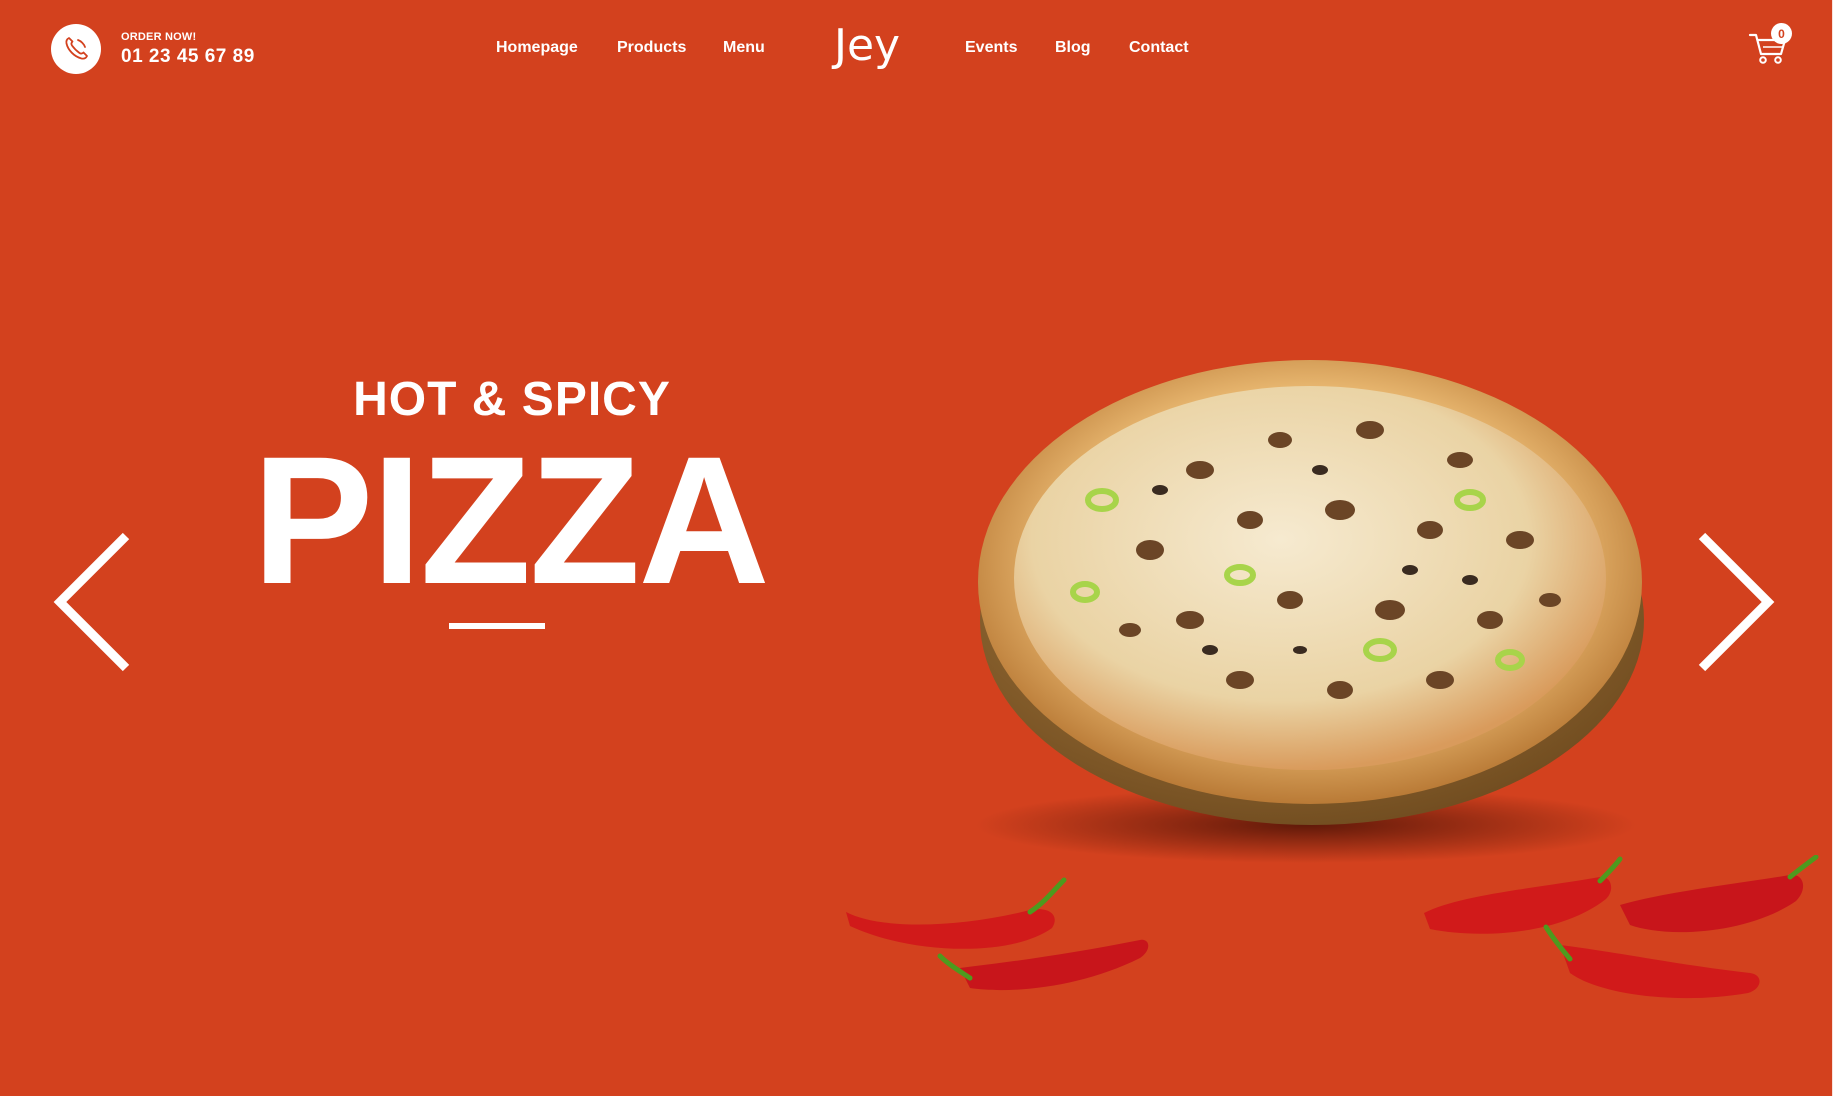  I want to click on hero-title: PIZZA, so click(511, 520).